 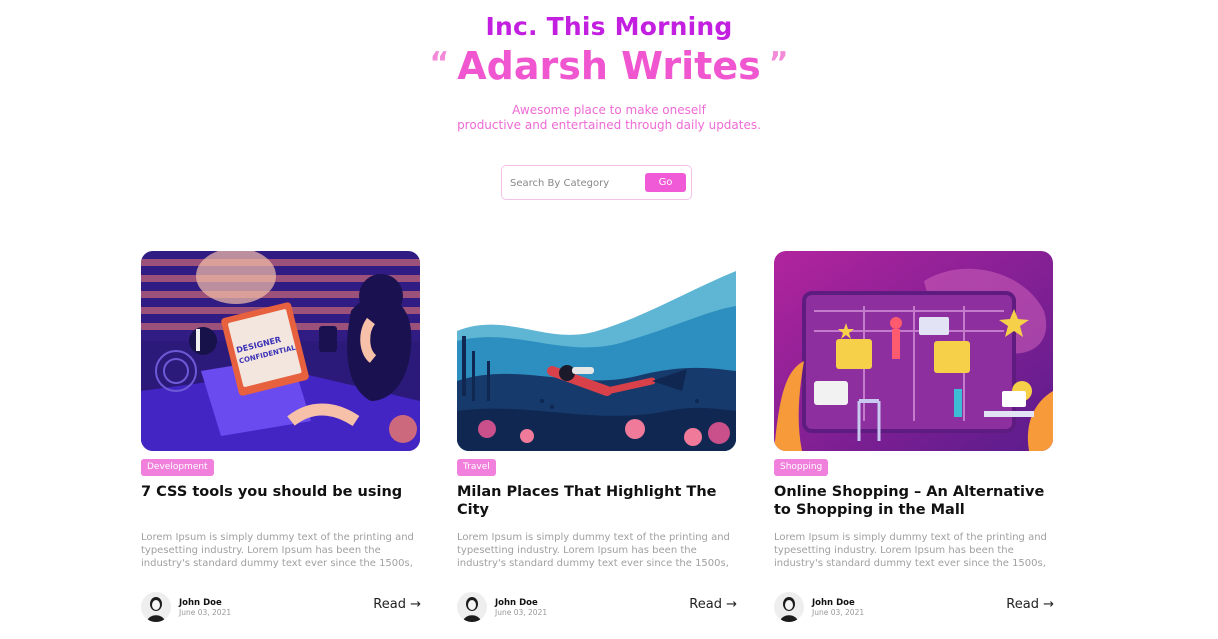 I want to click on search-go-button: Go, so click(x=665, y=182).